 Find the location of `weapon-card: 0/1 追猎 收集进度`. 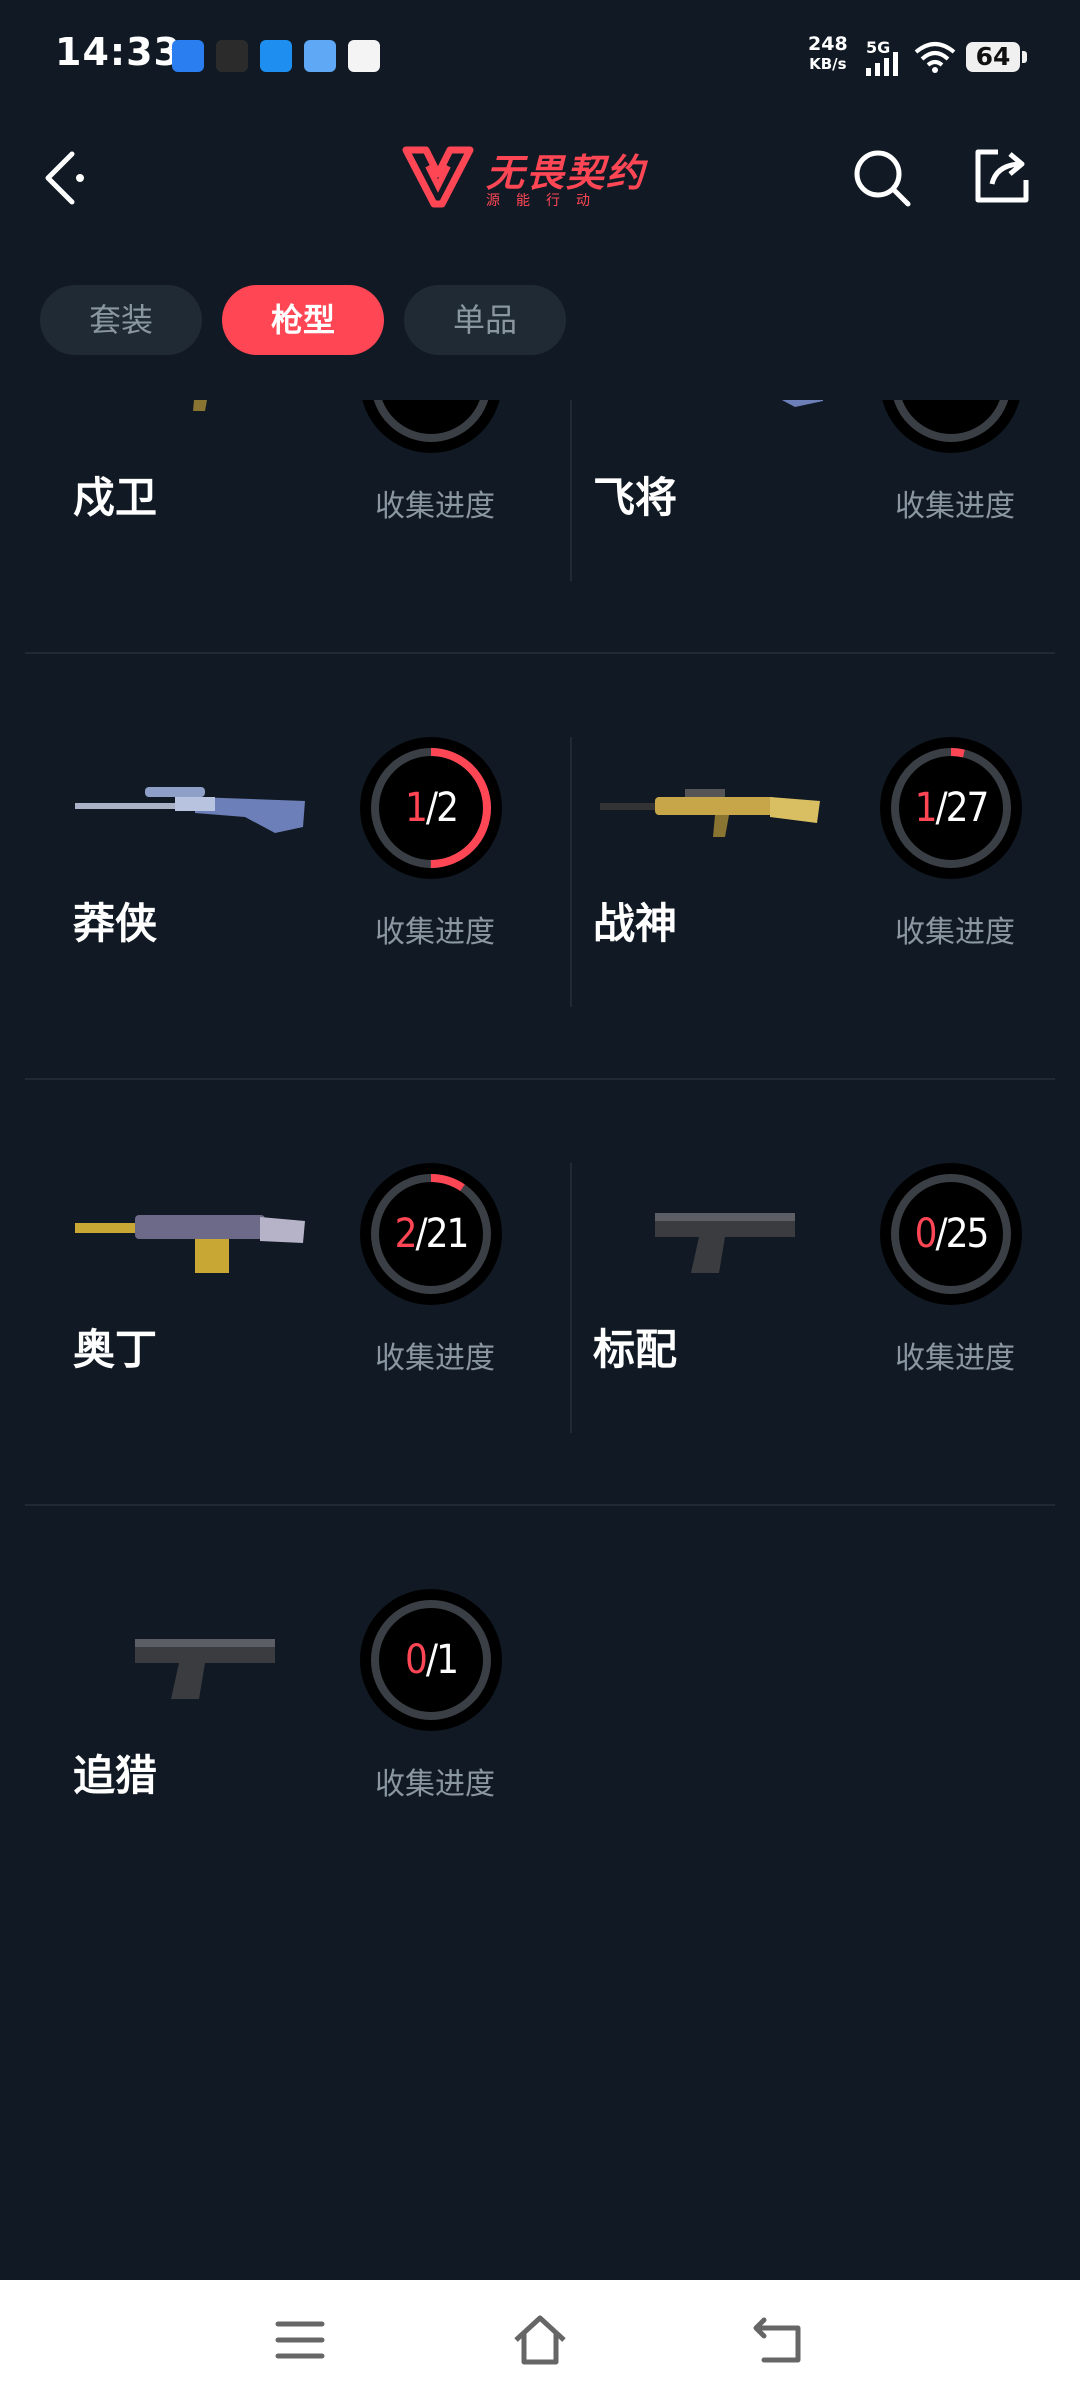

weapon-card: 0/1 追猎 收集进度 is located at coordinates (285, 1717).